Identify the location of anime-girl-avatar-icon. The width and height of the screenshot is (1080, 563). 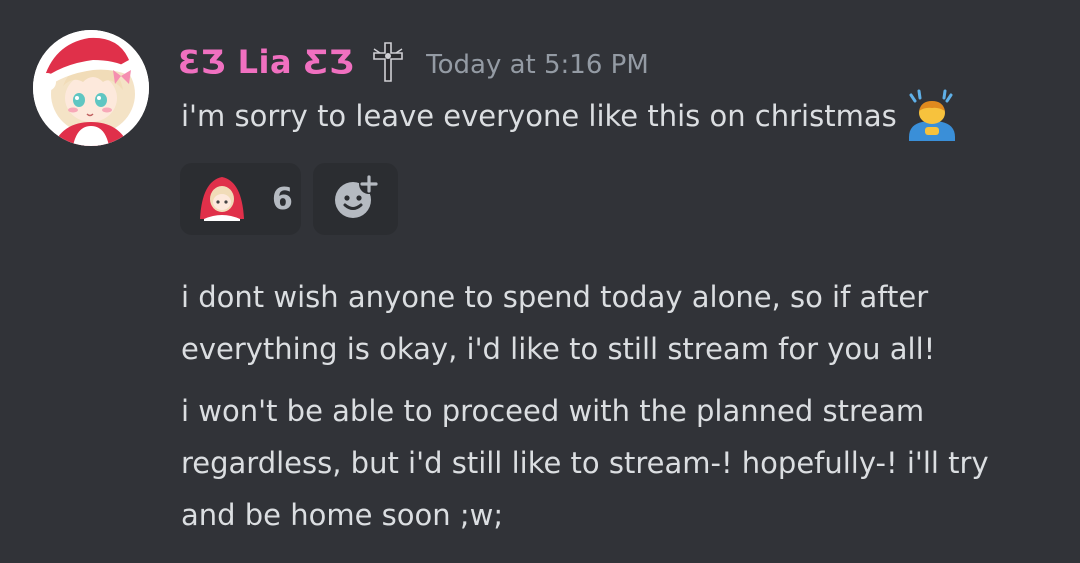
(91, 88).